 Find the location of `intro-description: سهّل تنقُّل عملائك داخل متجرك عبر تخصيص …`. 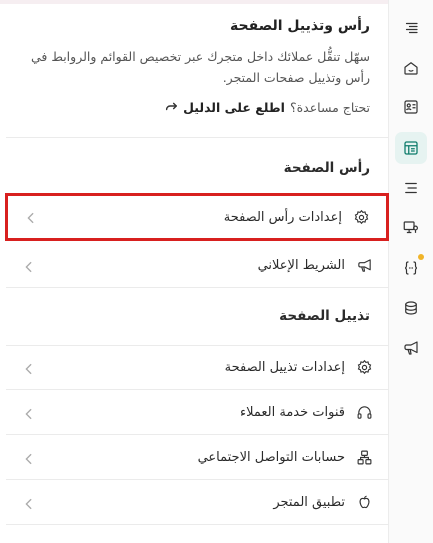

intro-description: سهّل تنقُّل عملائك داخل متجرك عبر تخصيص … is located at coordinates (200, 67).